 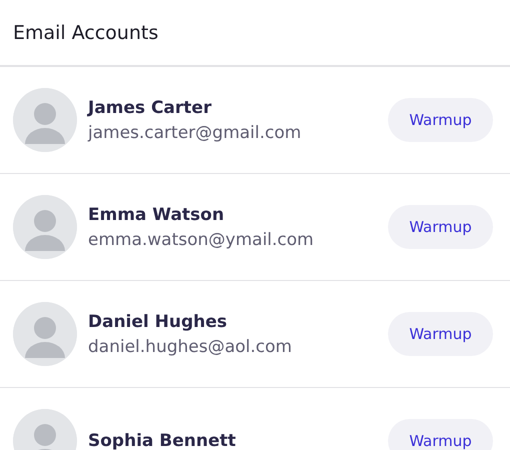 What do you see at coordinates (190, 346) in the screenshot?
I see `account-email: daniel.hughes@aol.com` at bounding box center [190, 346].